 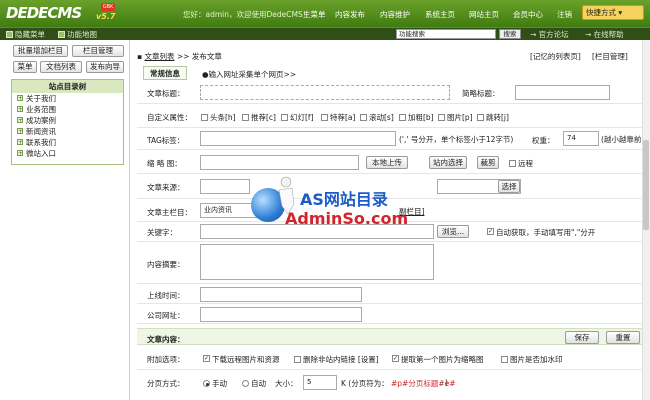 I want to click on summary-textarea, so click(x=317, y=262).